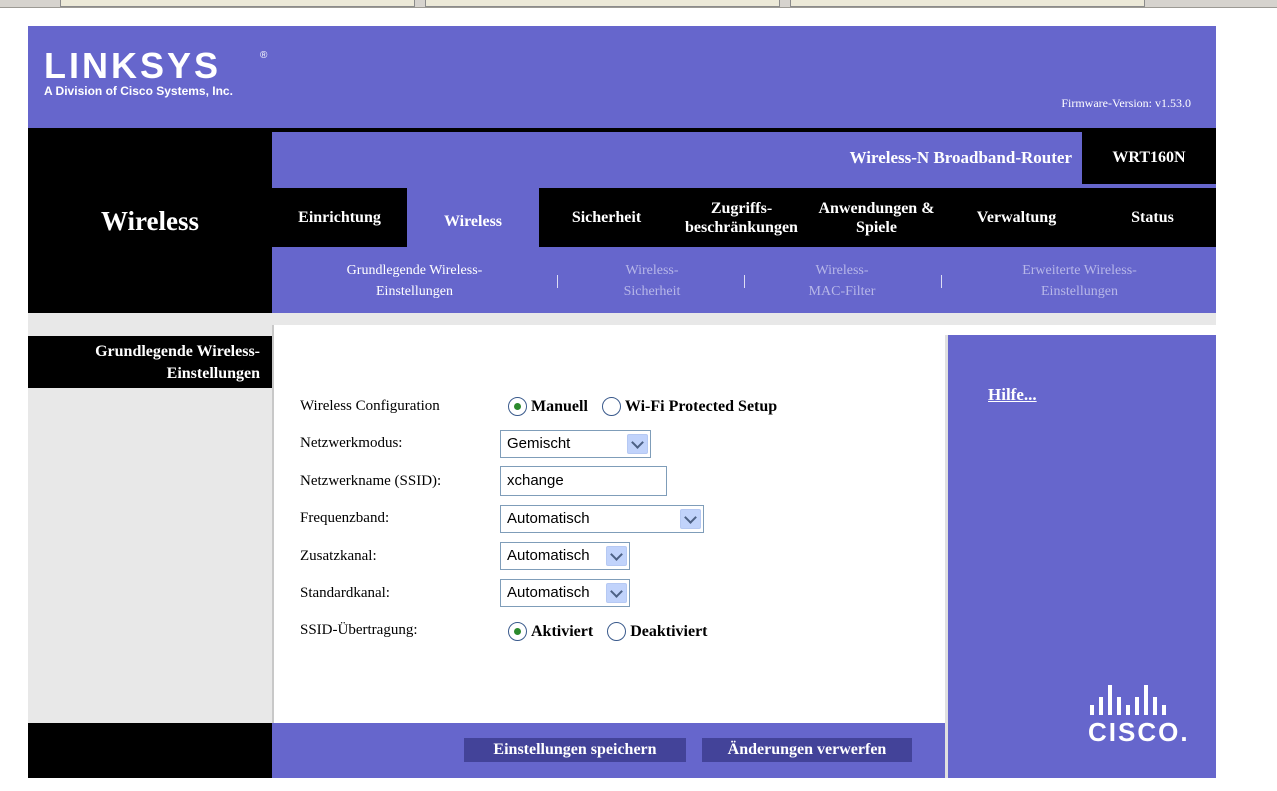 This screenshot has height=791, width=1277. What do you see at coordinates (1126, 103) in the screenshot?
I see `firmware-version: Firmware-Version: v1.53.0` at bounding box center [1126, 103].